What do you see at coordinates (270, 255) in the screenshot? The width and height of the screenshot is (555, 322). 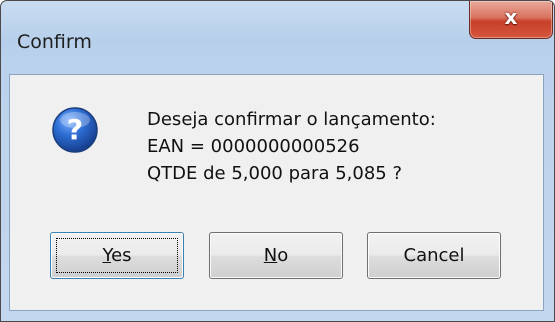 I see `no-mnemonic: N` at bounding box center [270, 255].